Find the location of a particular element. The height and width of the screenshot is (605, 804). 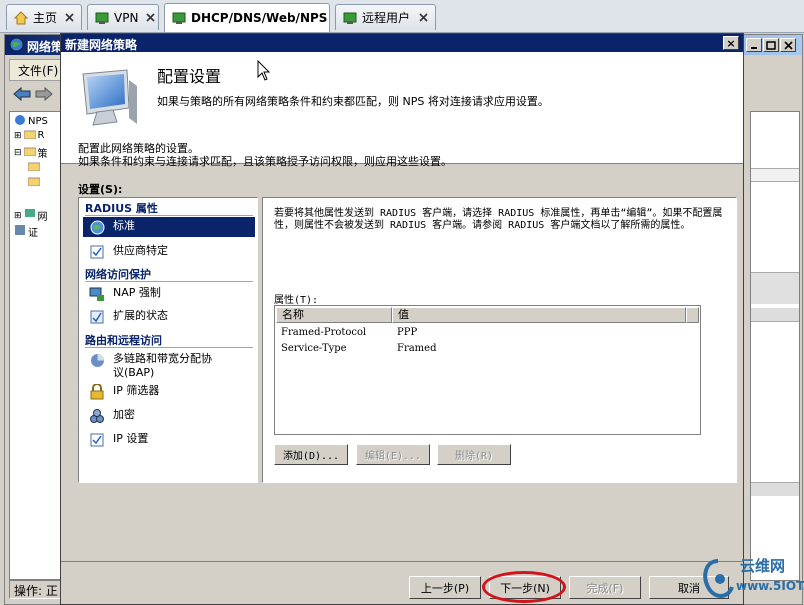

page-title: 配置设置 is located at coordinates (189, 76).